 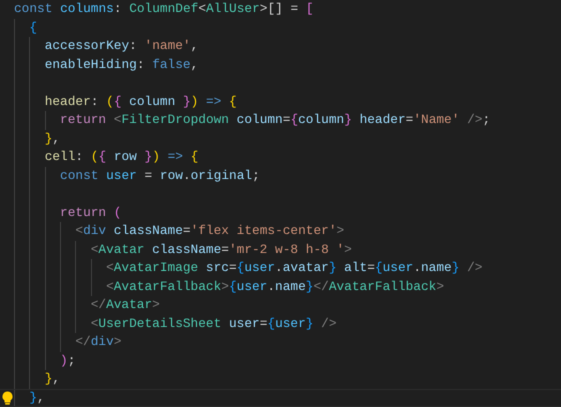 What do you see at coordinates (121, 65) in the screenshot?
I see `code-line: enableHiding: false,` at bounding box center [121, 65].